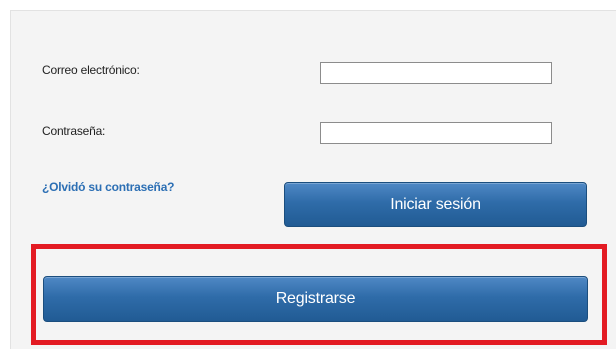 The image size is (616, 349). What do you see at coordinates (74, 131) in the screenshot?
I see `password-label: Contraseña:` at bounding box center [74, 131].